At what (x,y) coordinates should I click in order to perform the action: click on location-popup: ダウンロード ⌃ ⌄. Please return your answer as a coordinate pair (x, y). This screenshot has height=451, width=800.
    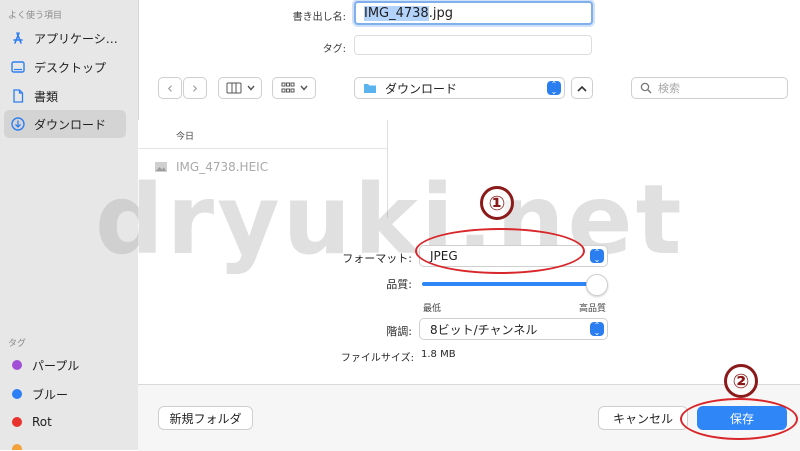
    Looking at the image, I should click on (459, 88).